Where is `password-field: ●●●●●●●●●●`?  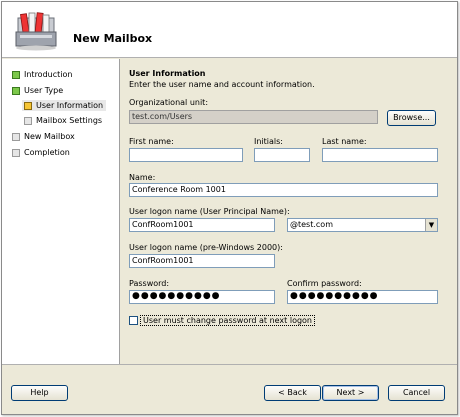
password-field: ●●●●●●●●●● is located at coordinates (202, 297).